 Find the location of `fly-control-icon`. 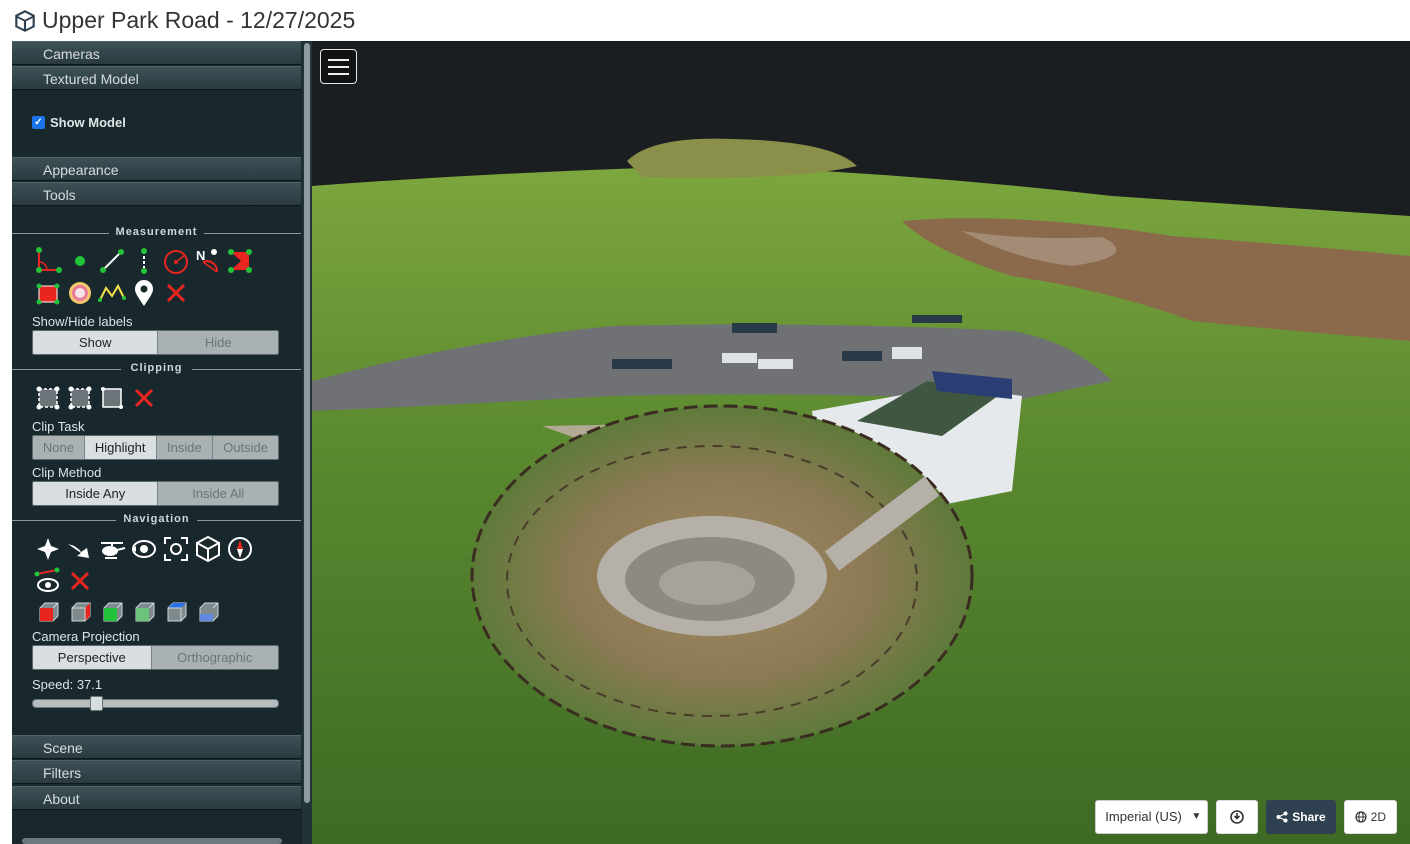

fly-control-icon is located at coordinates (80, 549).